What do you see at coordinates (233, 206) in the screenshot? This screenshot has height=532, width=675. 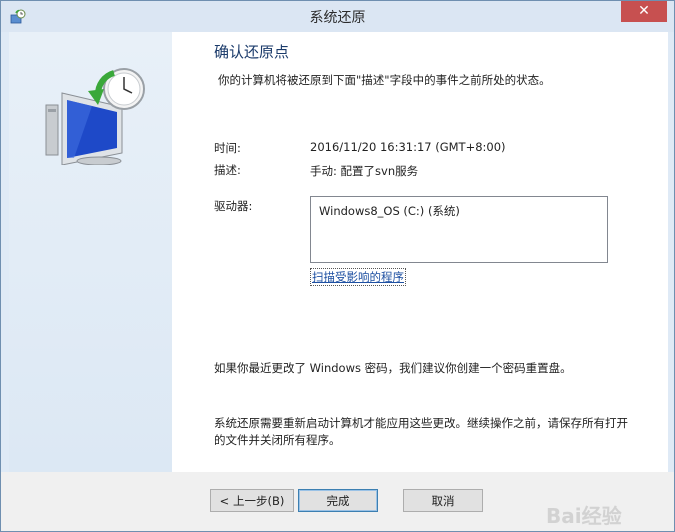 I see `drives-label: 驱动器:` at bounding box center [233, 206].